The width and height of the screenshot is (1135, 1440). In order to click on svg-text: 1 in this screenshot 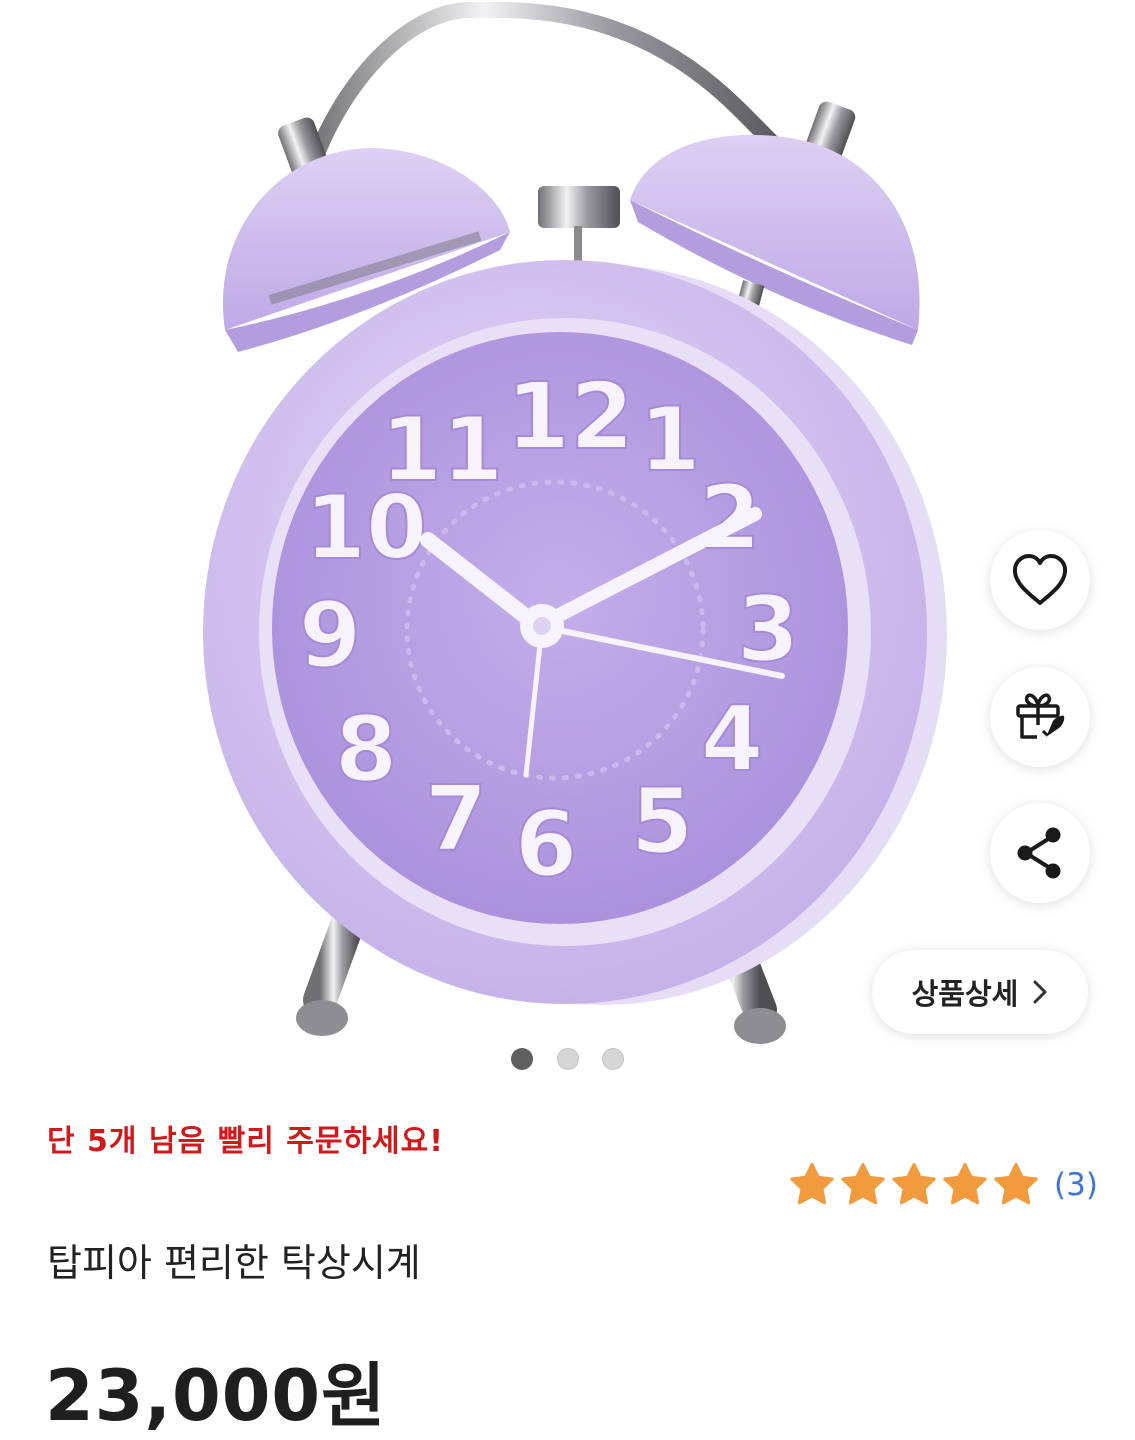, I will do `click(669, 439)`.